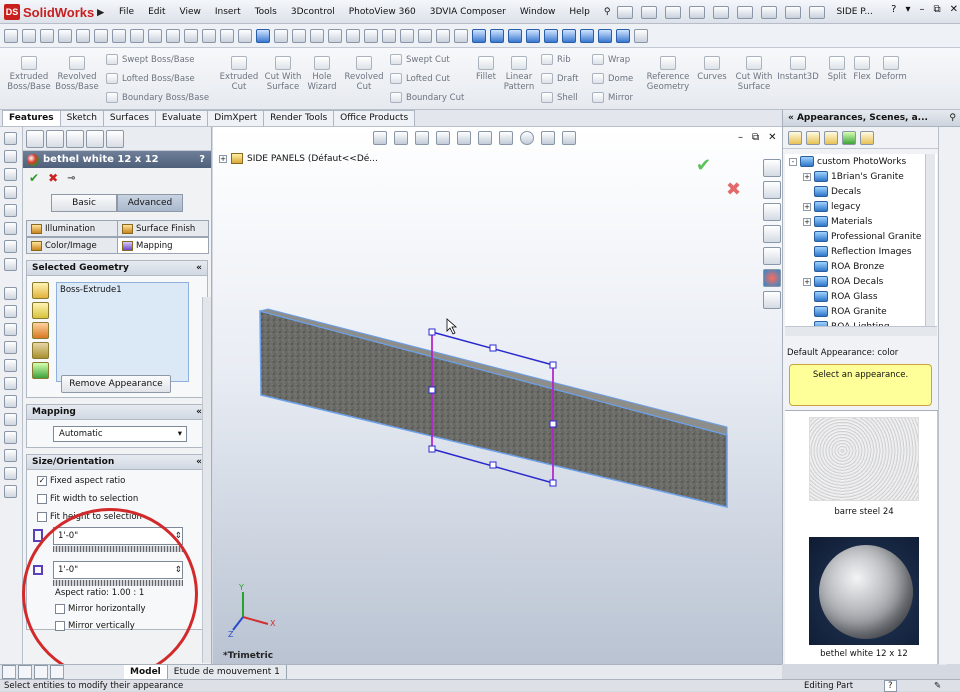  Describe the element at coordinates (954, 9) in the screenshot. I see `close-icon: ✕` at that location.